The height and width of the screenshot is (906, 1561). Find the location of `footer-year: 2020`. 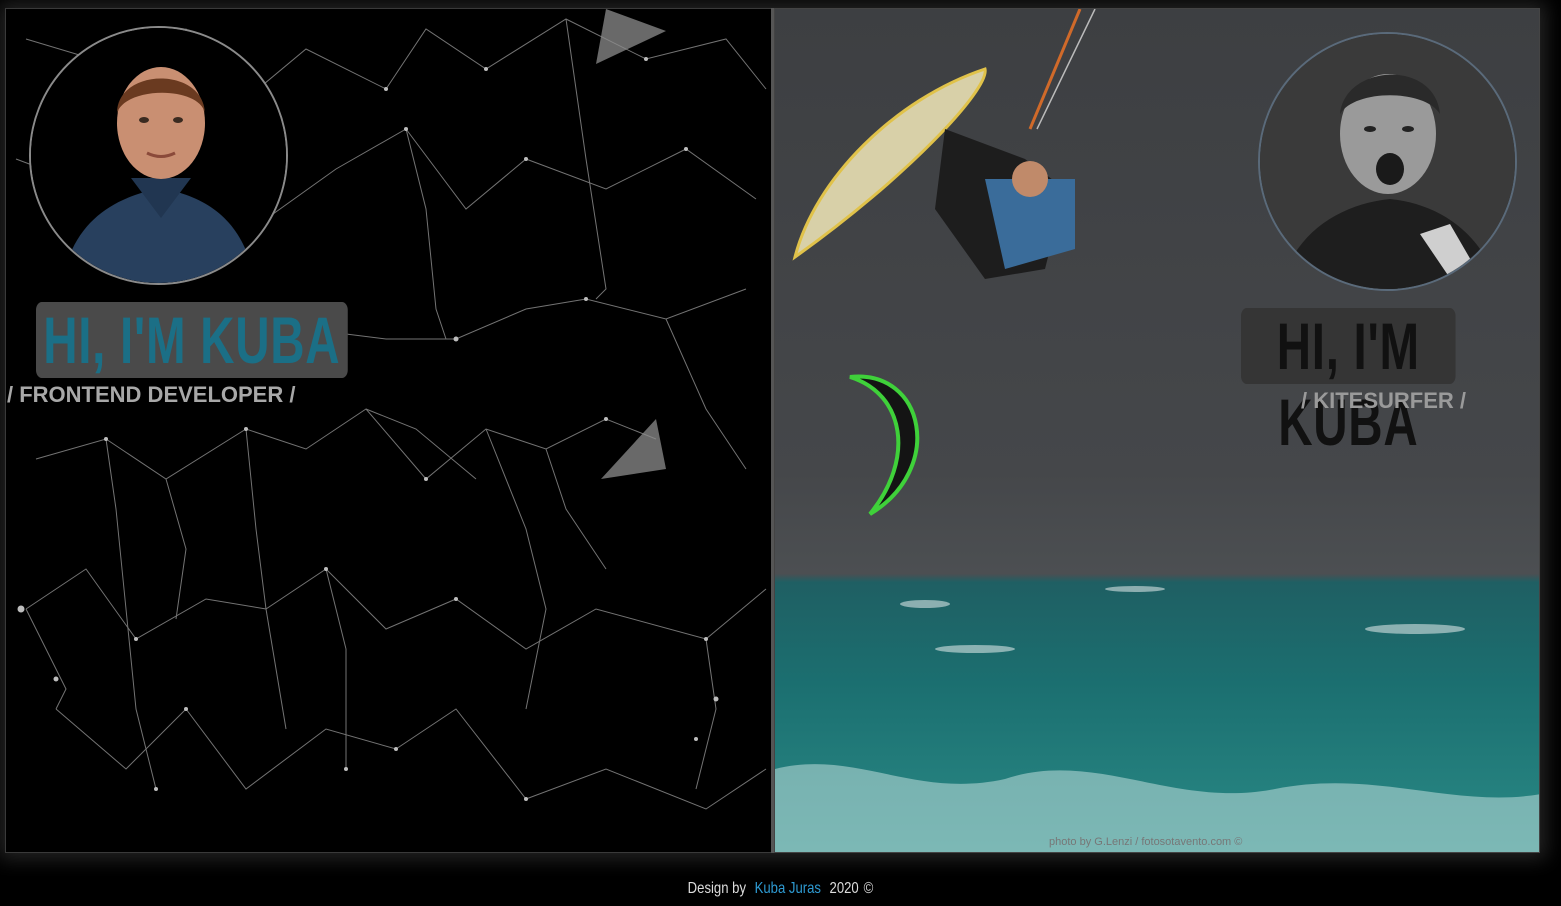

footer-year: 2020 is located at coordinates (844, 888).